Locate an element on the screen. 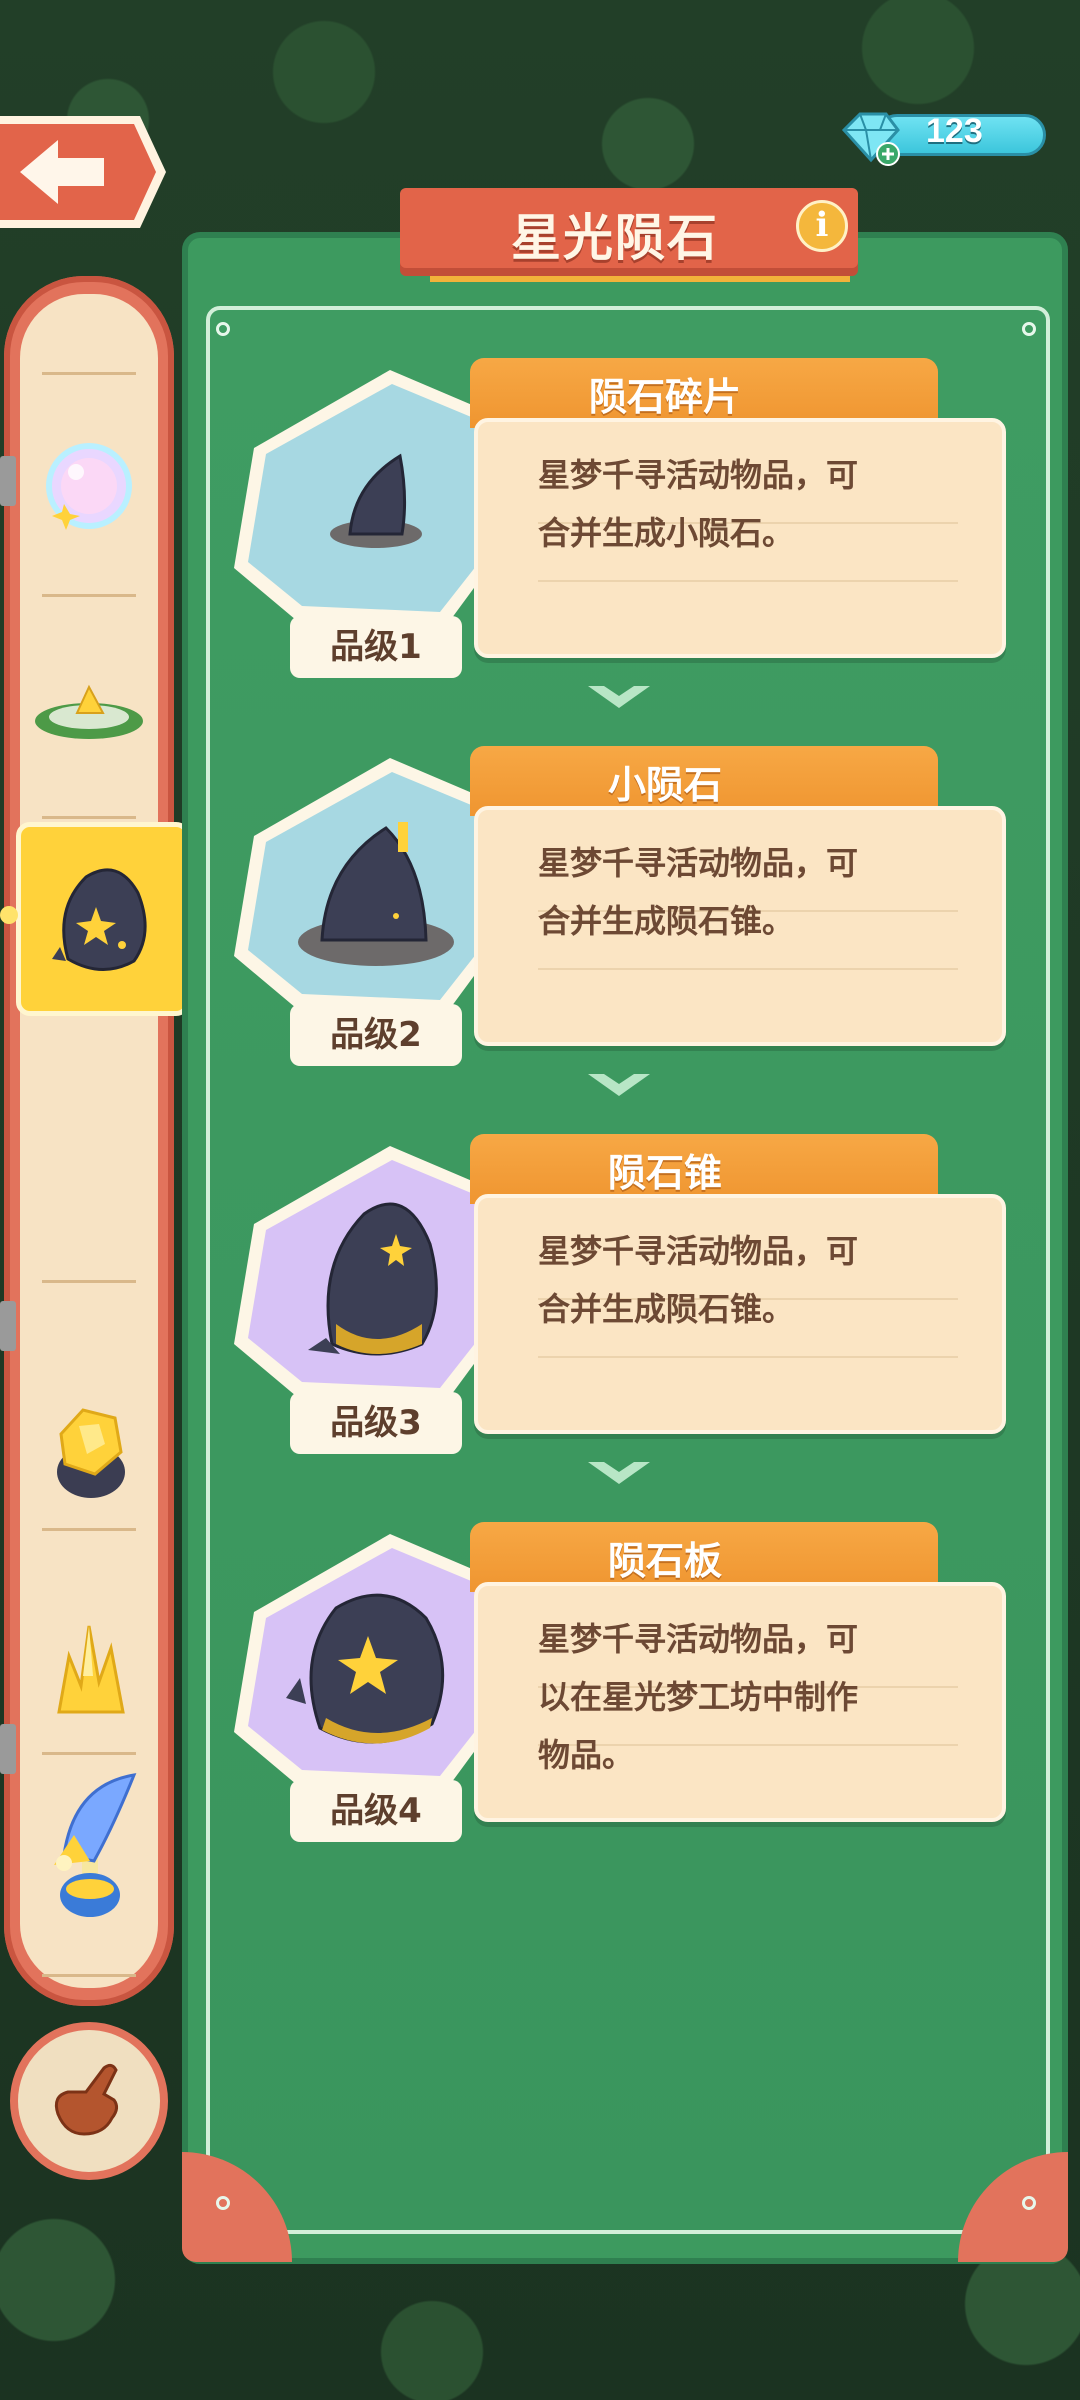 The height and width of the screenshot is (2400, 1080). back-arrow-icon is located at coordinates (83, 172).